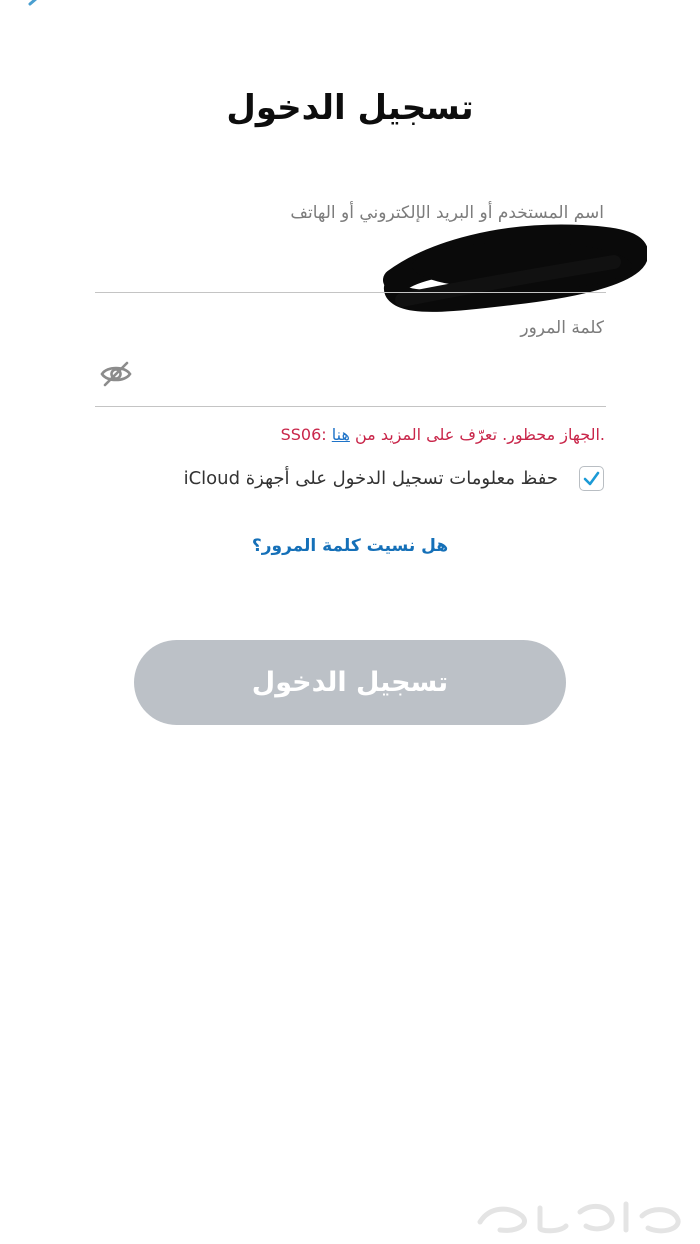 The width and height of the screenshot is (700, 1244). Describe the element at coordinates (341, 434) in the screenshot. I see `error-learn-more-link: هنا` at that location.